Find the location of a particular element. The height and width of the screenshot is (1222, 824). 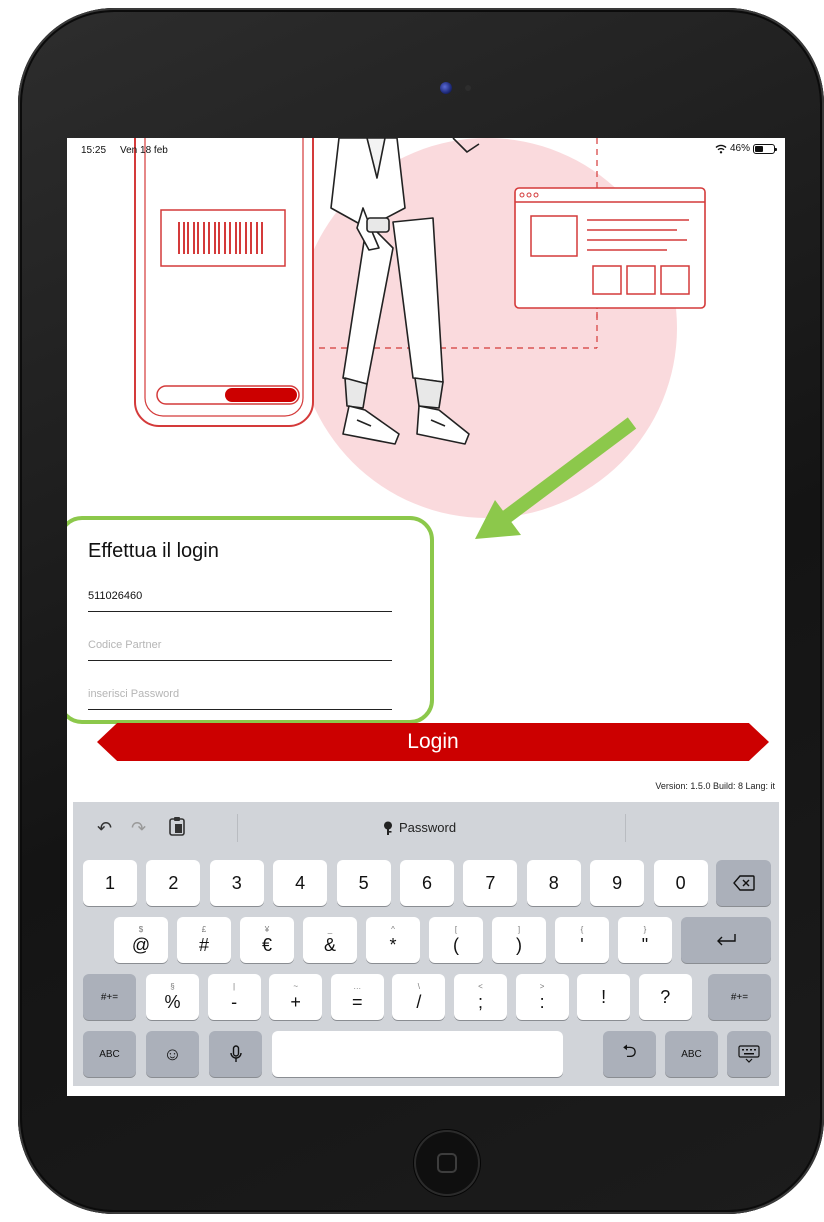

home-button is located at coordinates (447, 1163).